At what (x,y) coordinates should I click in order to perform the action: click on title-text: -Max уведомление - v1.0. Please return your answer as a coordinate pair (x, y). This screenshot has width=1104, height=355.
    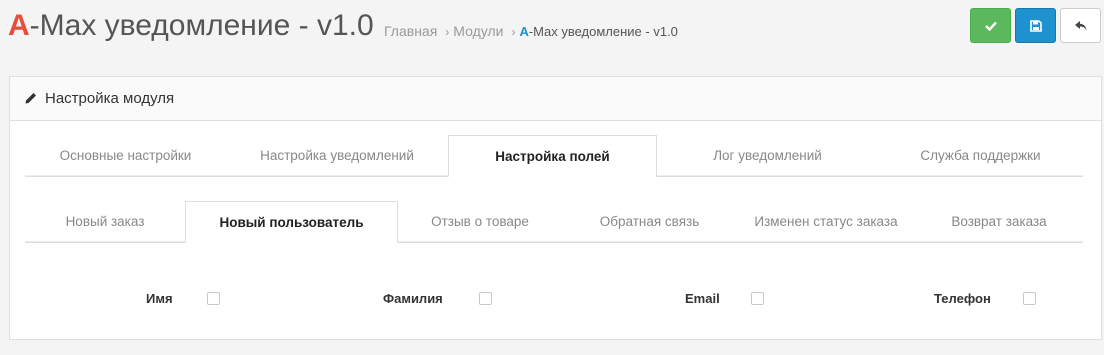
    Looking at the image, I should click on (201, 25).